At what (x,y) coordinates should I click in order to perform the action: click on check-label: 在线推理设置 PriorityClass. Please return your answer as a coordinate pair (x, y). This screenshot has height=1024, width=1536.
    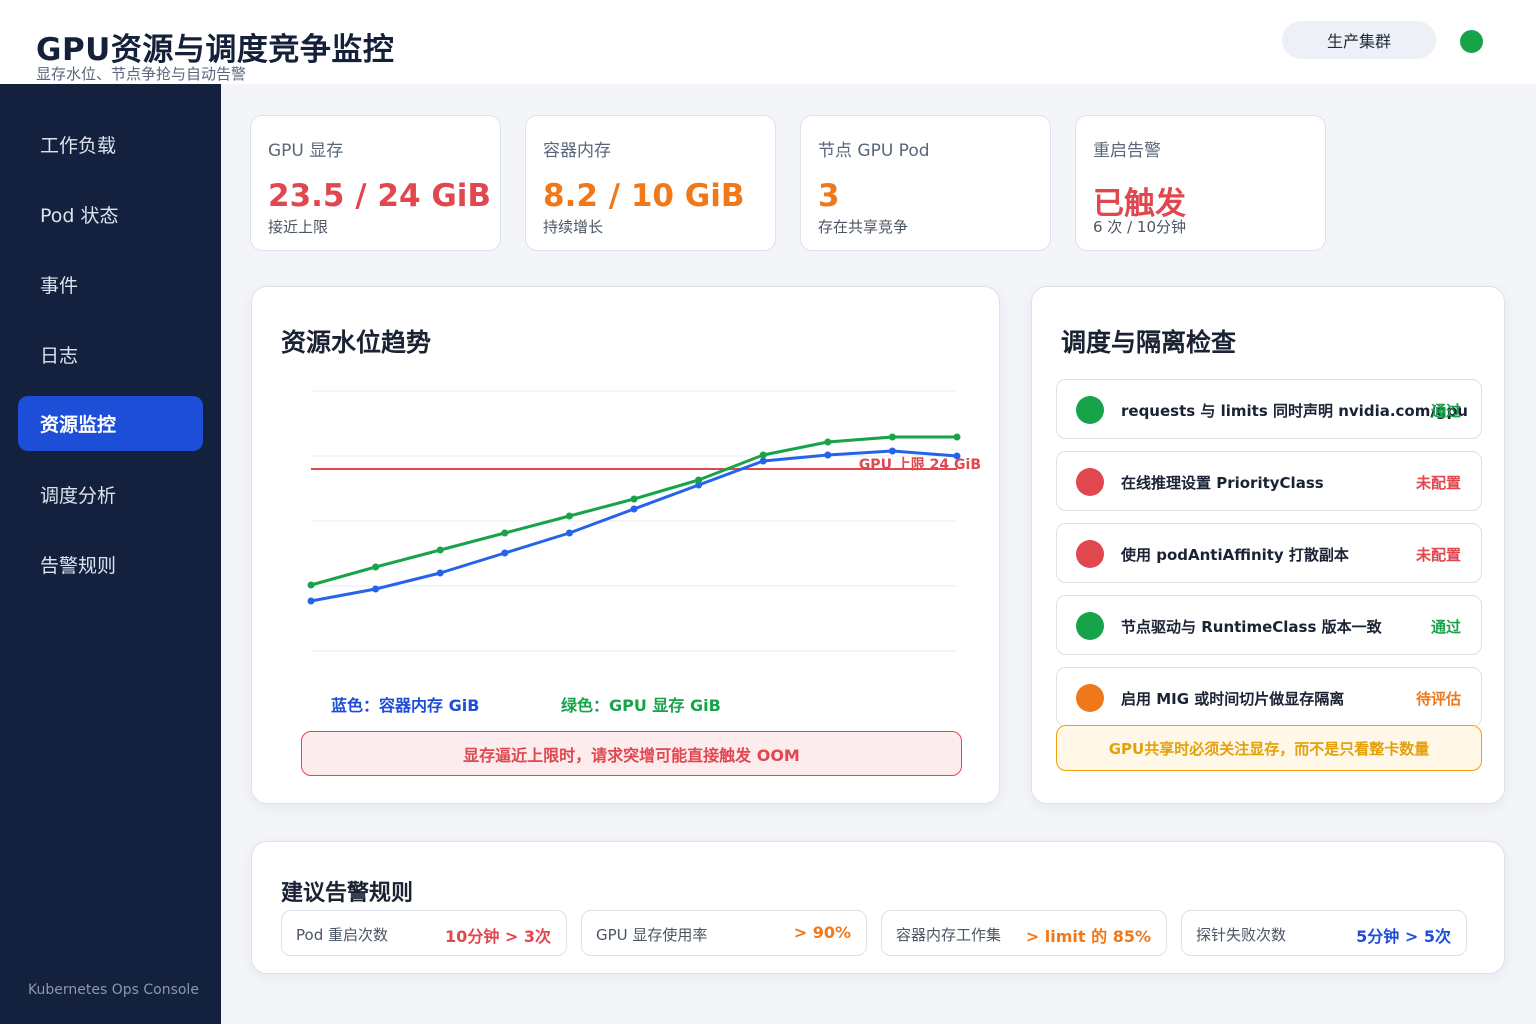
    Looking at the image, I should click on (1222, 483).